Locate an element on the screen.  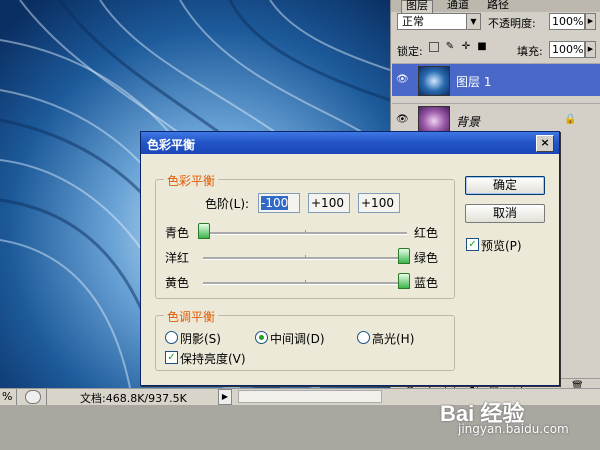
opacity-slider-icon: ▶ is located at coordinates (590, 21).